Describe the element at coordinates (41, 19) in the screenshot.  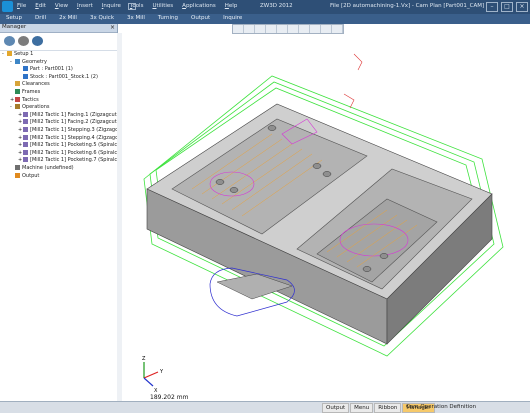
I see `tab-drill: Drill` at that location.